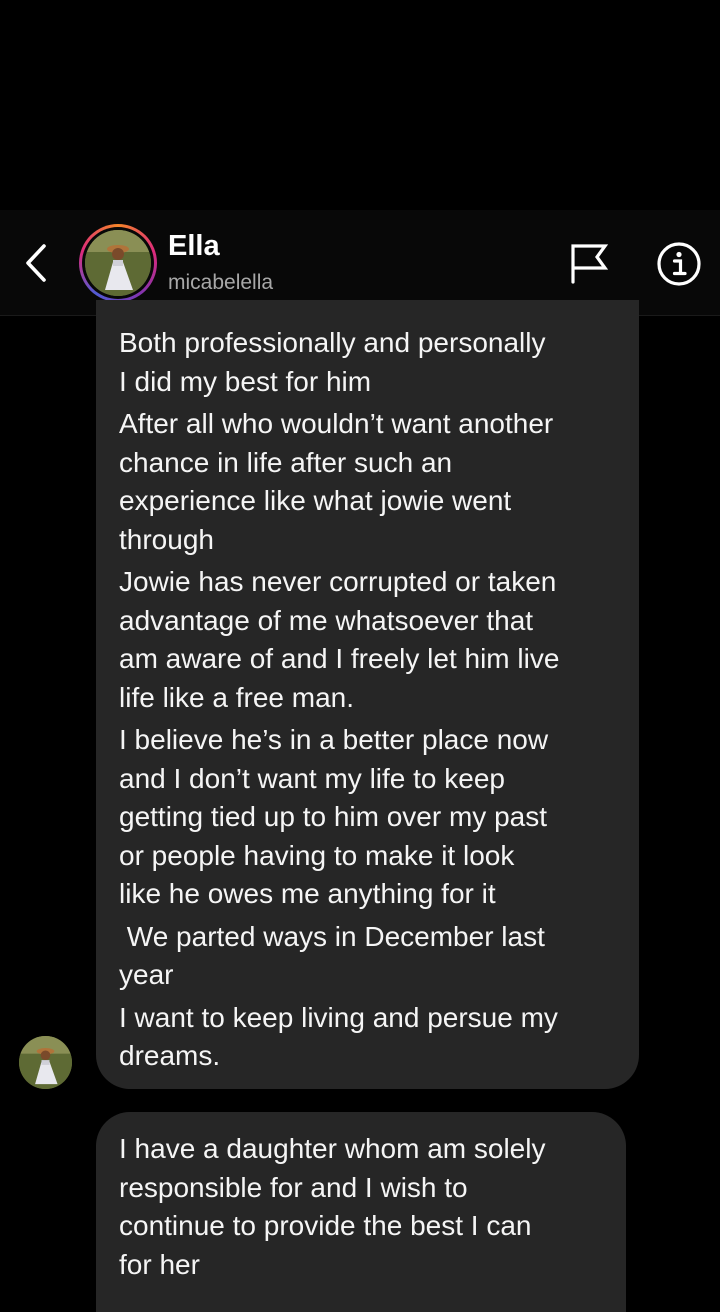 This screenshot has height=1312, width=720. Describe the element at coordinates (332, 342) in the screenshot. I see `message-line: Both professionally and personally` at that location.